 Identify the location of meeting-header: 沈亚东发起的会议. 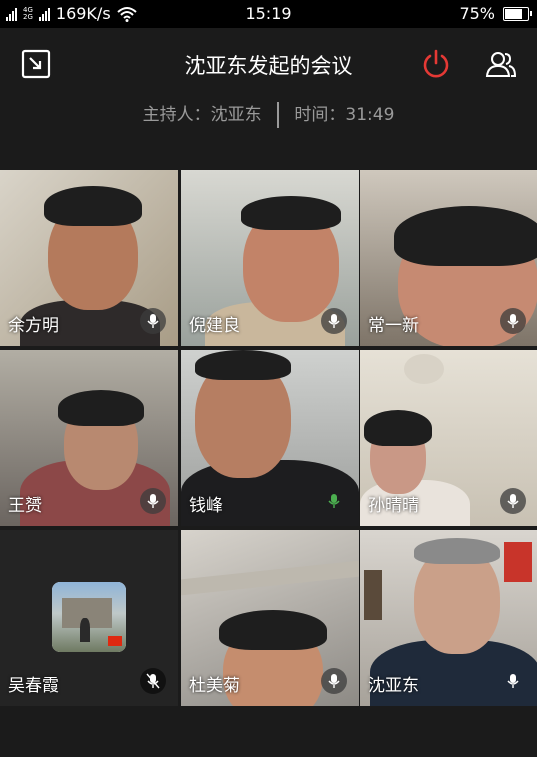
(268, 63).